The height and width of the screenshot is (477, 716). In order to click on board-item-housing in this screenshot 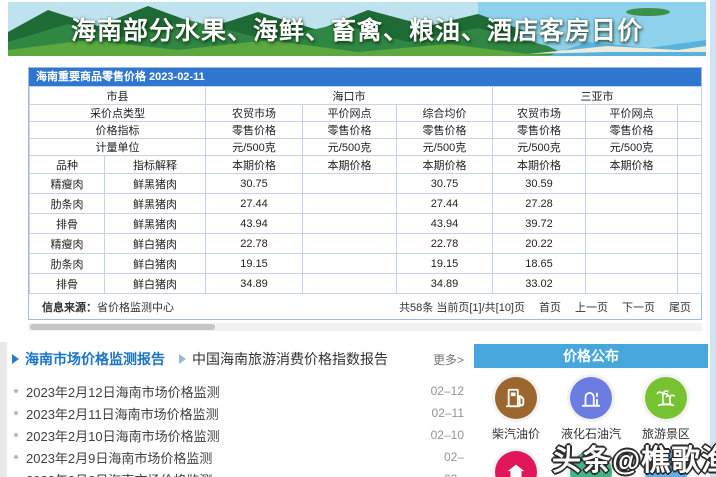, I will do `click(516, 464)`.